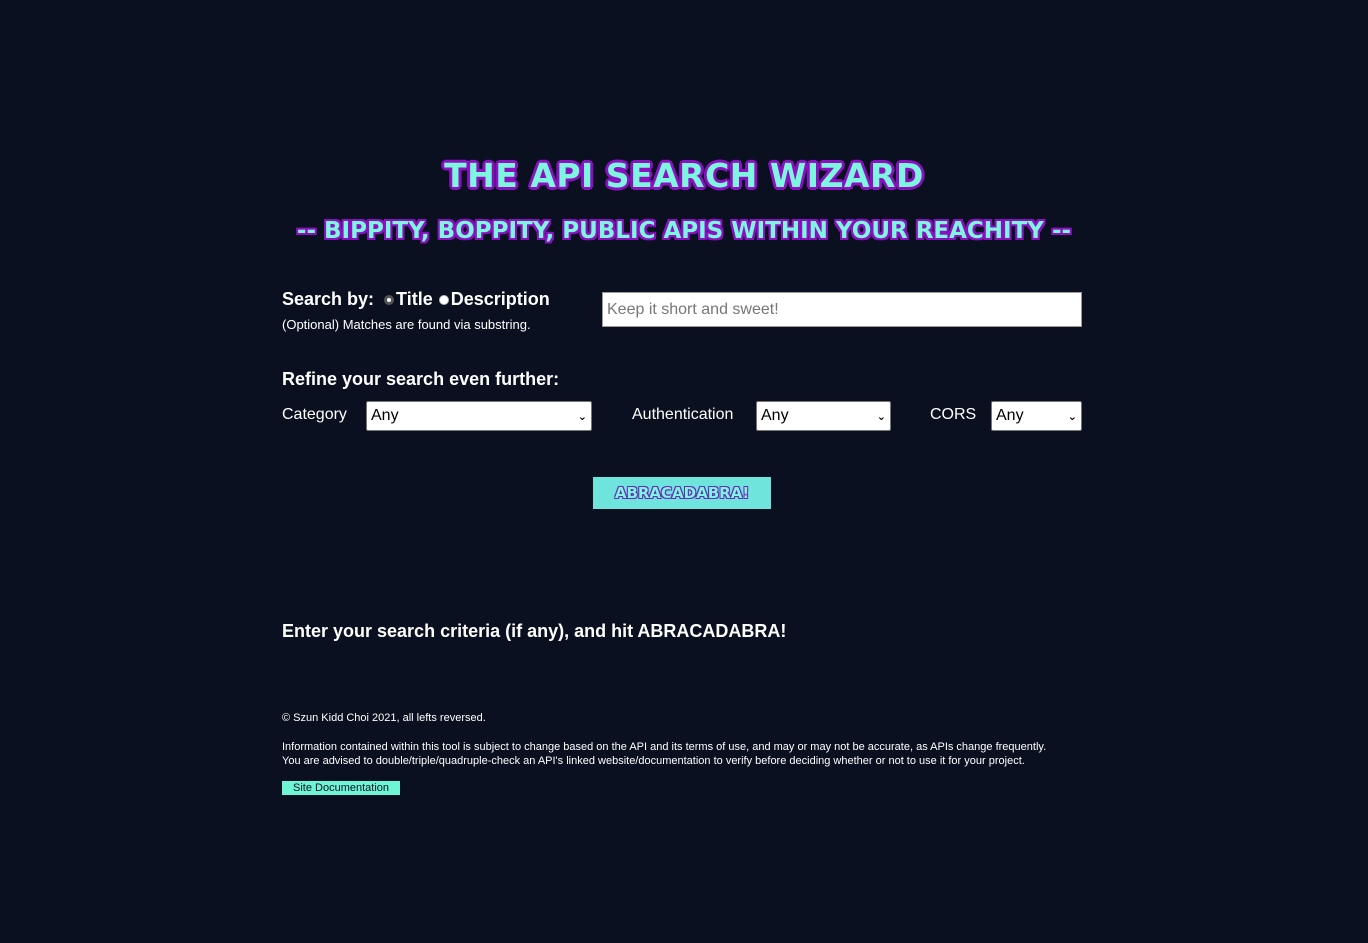 This screenshot has width=1368, height=943. What do you see at coordinates (500, 299) in the screenshot?
I see `radio-description-label: Description` at bounding box center [500, 299].